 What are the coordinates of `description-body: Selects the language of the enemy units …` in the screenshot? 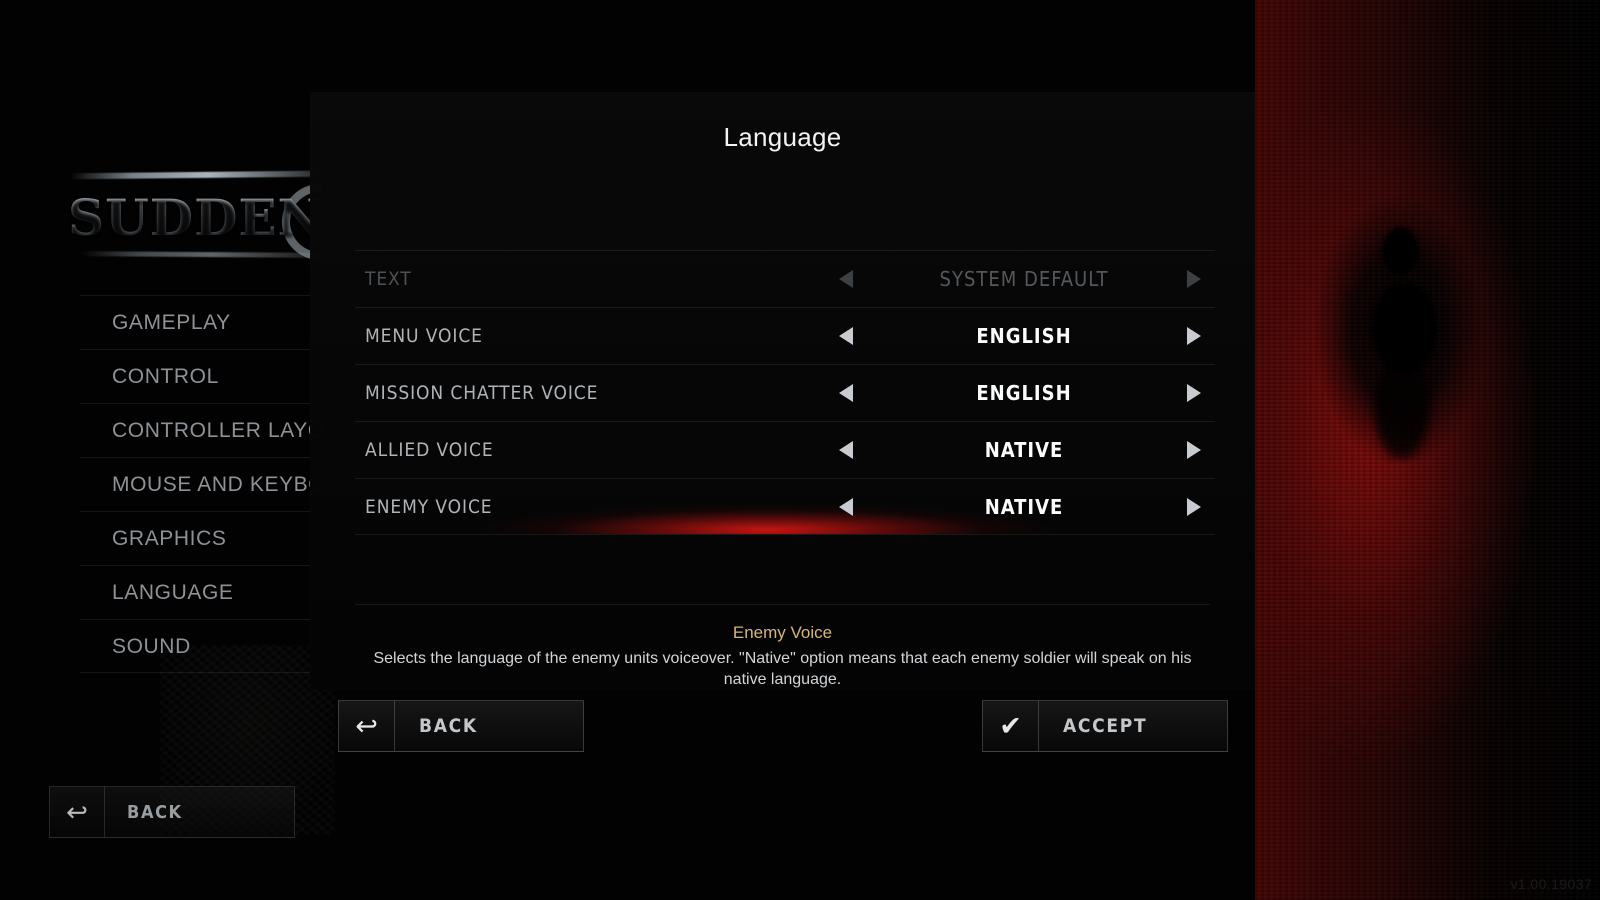 It's located at (782, 669).